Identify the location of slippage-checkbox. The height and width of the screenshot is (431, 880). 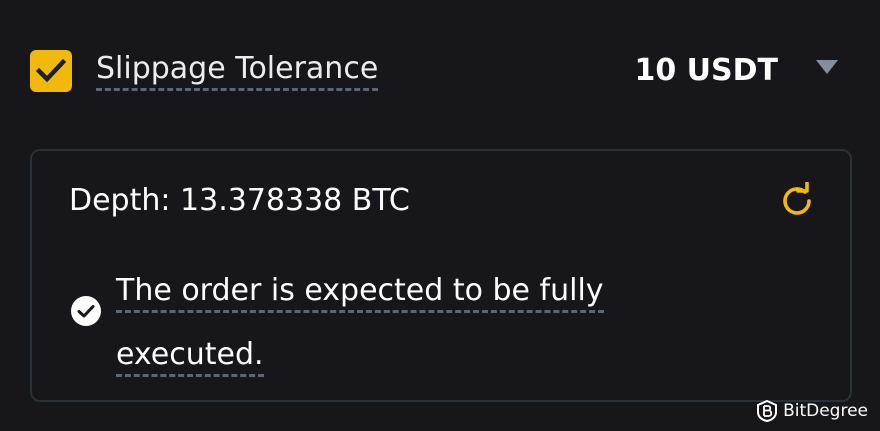
(51, 71).